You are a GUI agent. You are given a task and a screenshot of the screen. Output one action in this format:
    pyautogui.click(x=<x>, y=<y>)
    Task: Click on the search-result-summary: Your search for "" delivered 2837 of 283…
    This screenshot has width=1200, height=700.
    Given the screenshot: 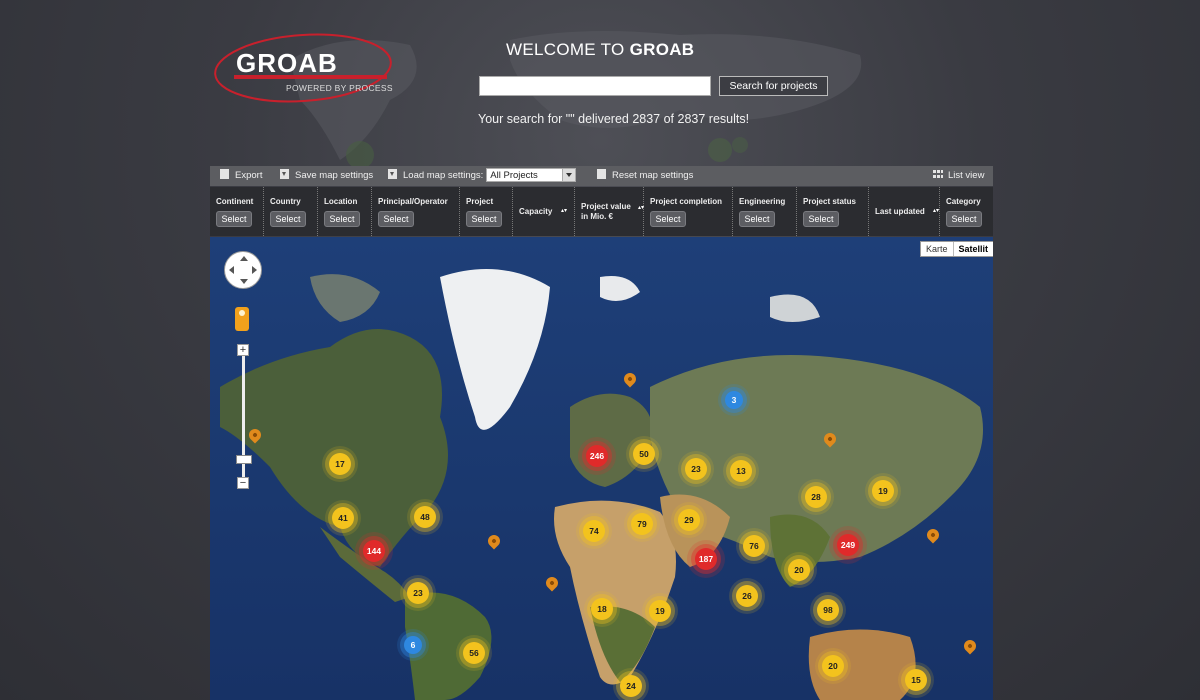 What is the action you would take?
    pyautogui.click(x=614, y=119)
    